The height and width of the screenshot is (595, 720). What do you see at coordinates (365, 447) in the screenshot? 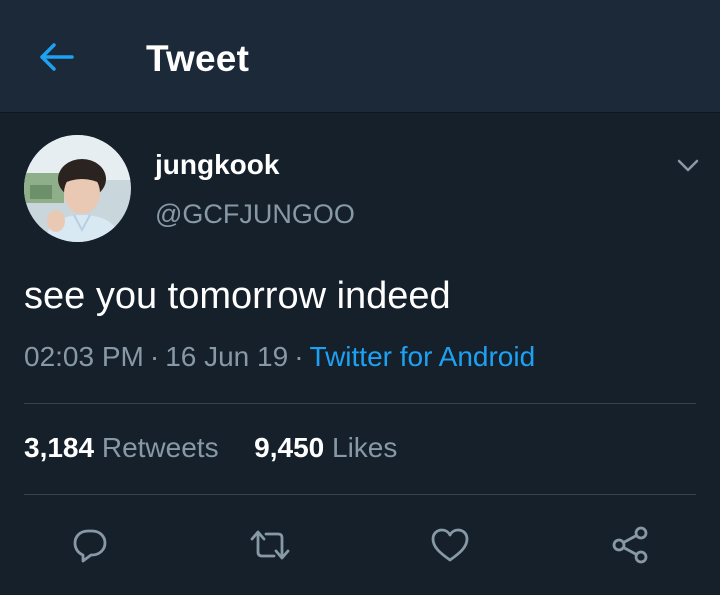
I see `likes-label: Likes` at bounding box center [365, 447].